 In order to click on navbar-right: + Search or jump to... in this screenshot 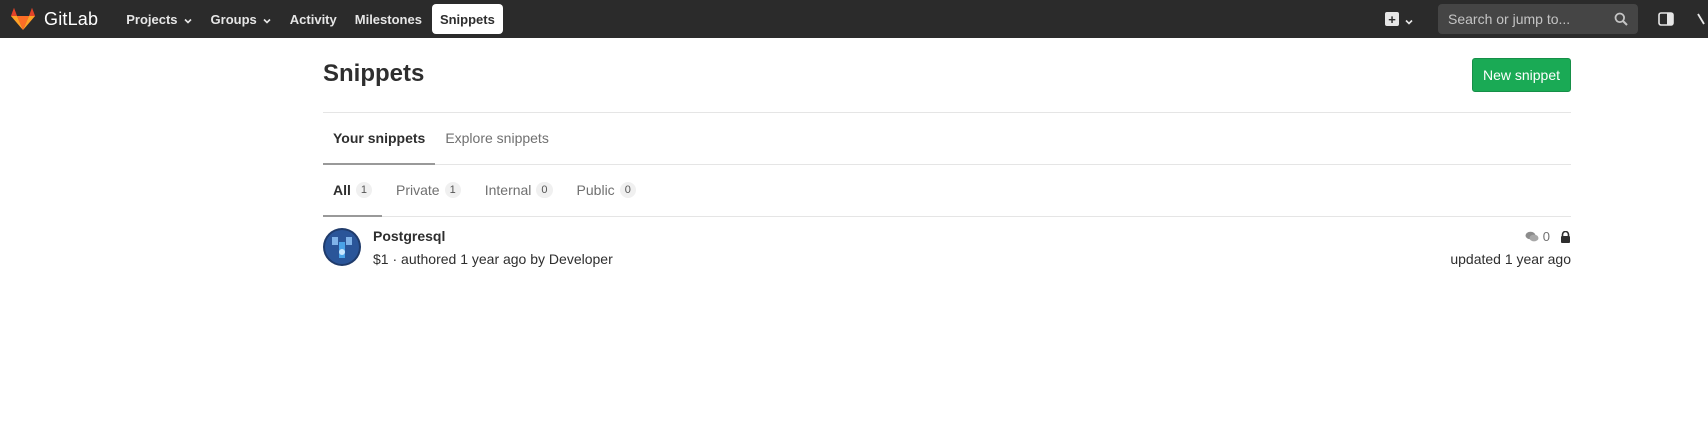, I will do `click(1543, 19)`.